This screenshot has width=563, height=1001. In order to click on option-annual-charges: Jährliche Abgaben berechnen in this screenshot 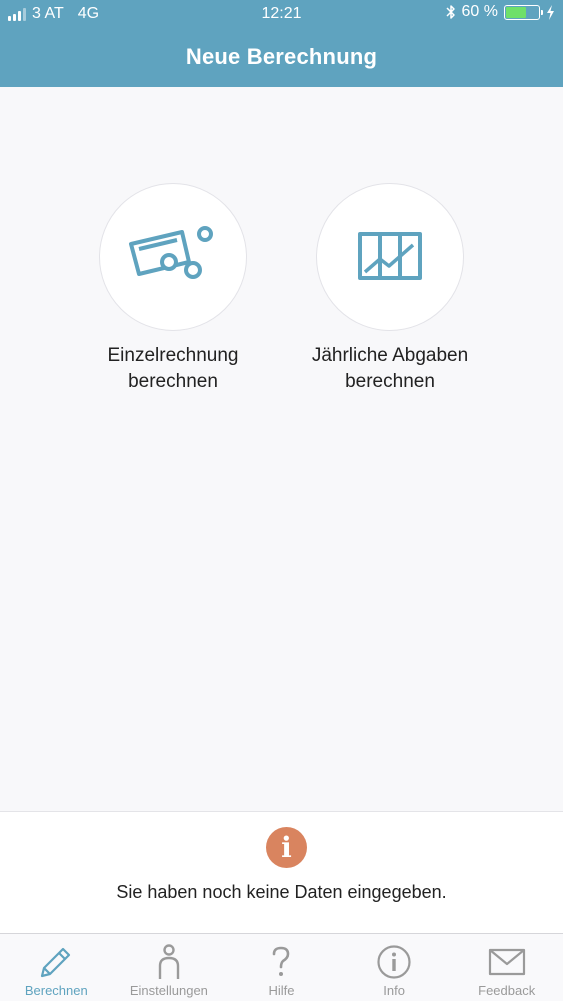, I will do `click(390, 289)`.